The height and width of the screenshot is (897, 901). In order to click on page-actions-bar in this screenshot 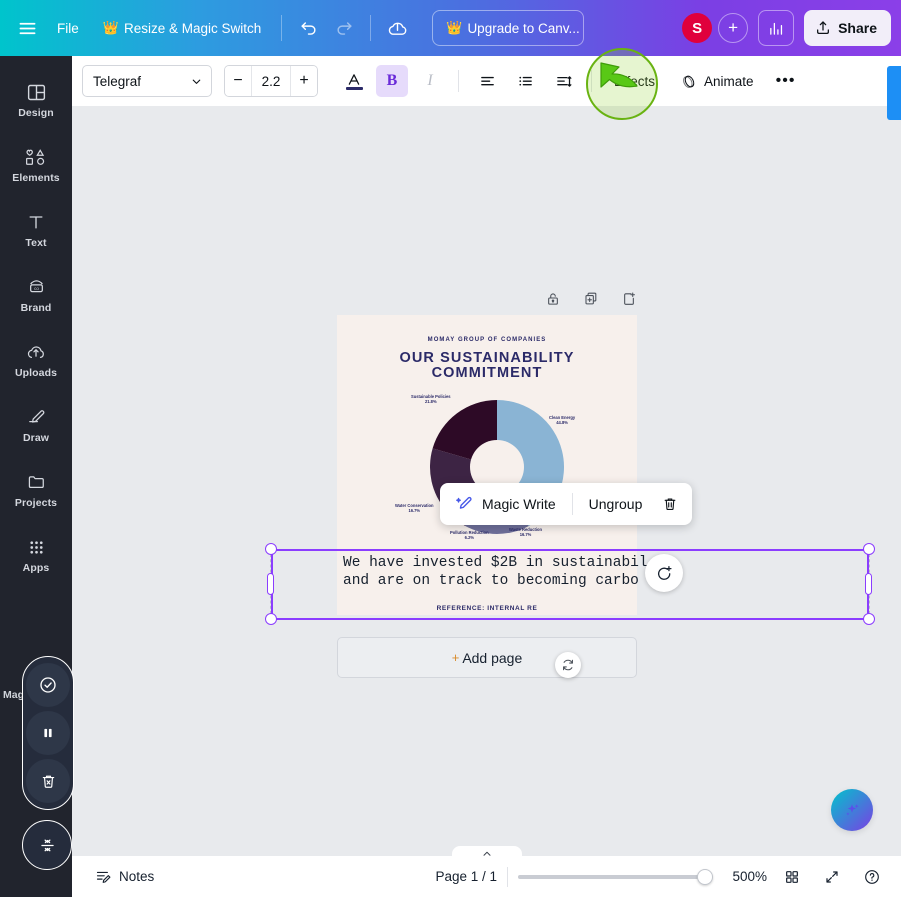, I will do `click(591, 299)`.